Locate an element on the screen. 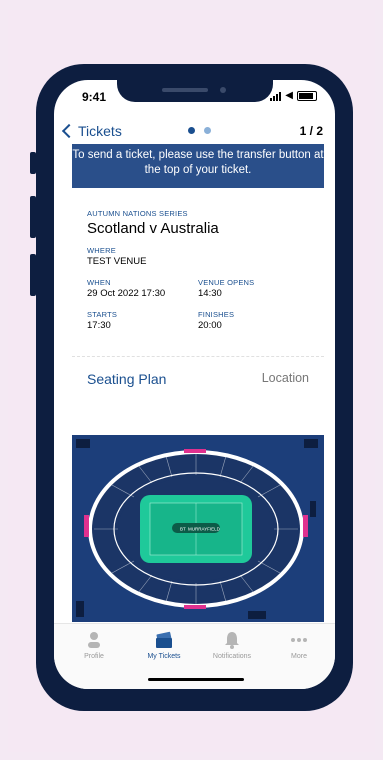  more-icon is located at coordinates (299, 640).